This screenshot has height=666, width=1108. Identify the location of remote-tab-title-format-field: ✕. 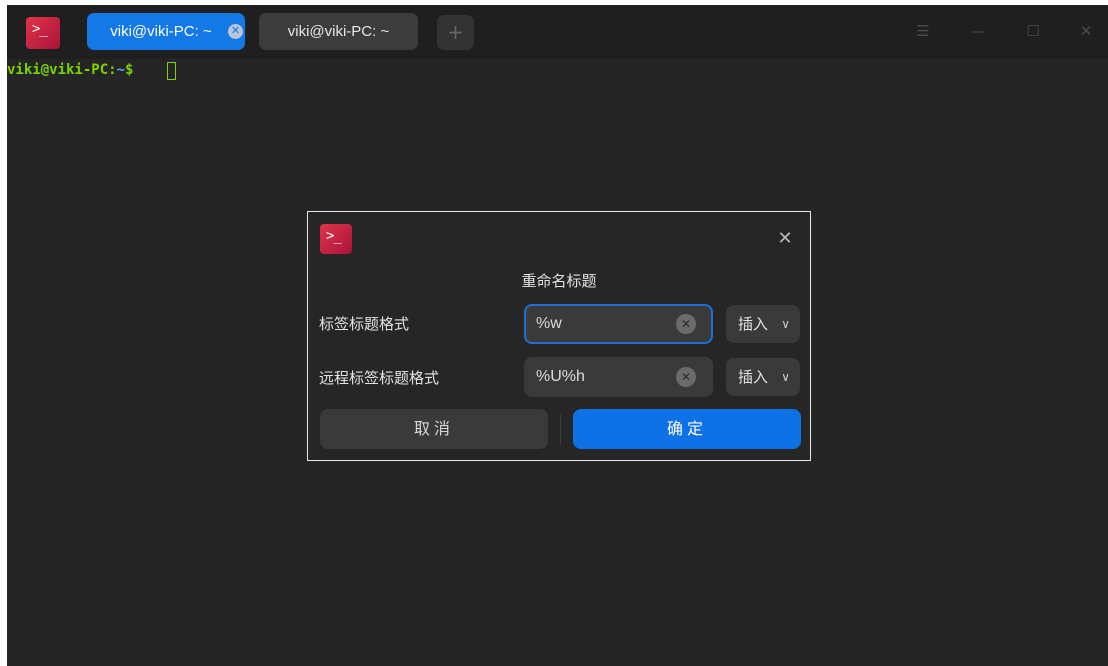
(618, 377).